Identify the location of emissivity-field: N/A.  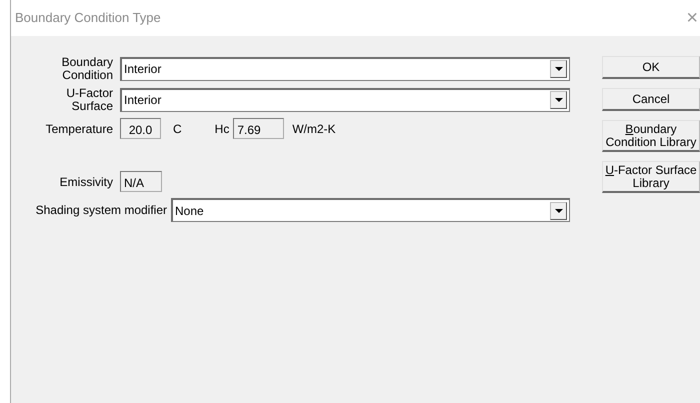
(141, 181).